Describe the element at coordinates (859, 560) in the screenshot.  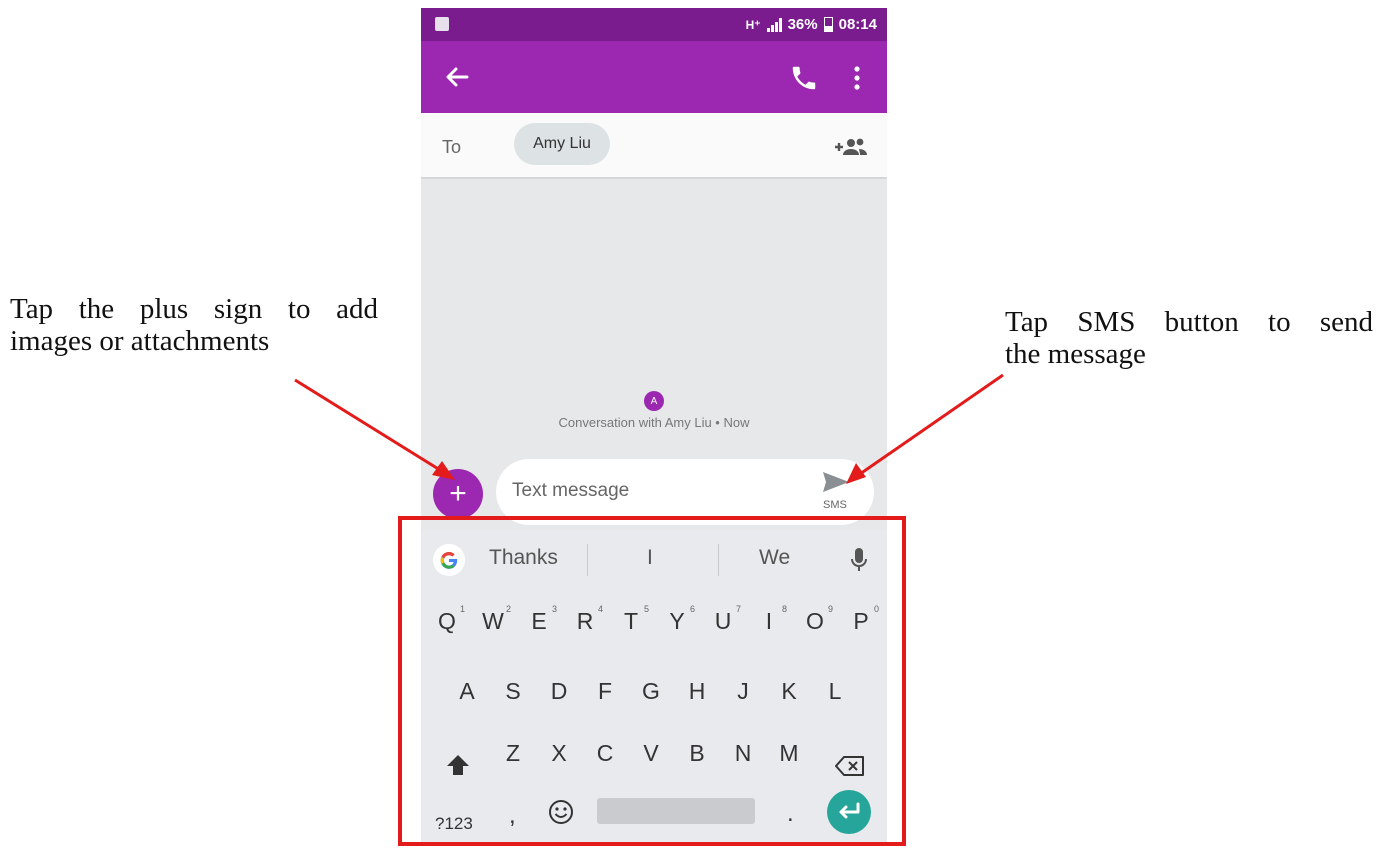
I see `mic-icon` at that location.